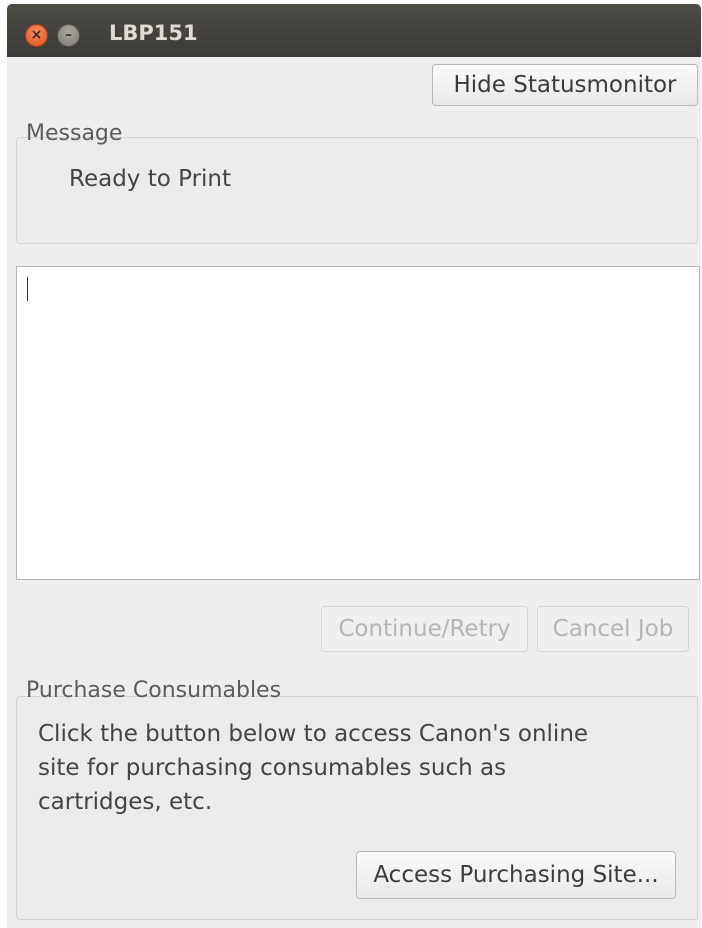  I want to click on window-title: LBP151, so click(153, 33).